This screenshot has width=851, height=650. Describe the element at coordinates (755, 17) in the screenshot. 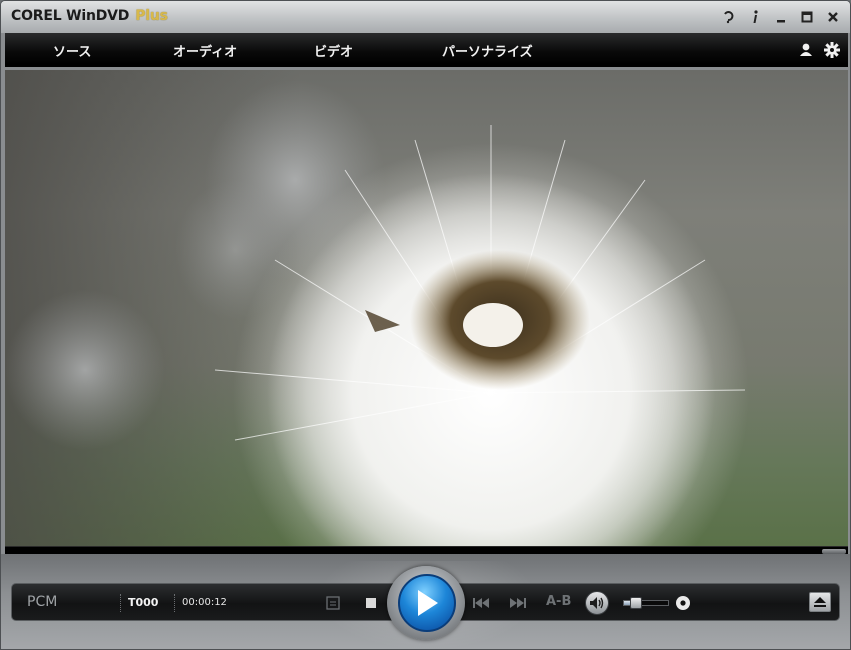

I see `info-icon` at that location.